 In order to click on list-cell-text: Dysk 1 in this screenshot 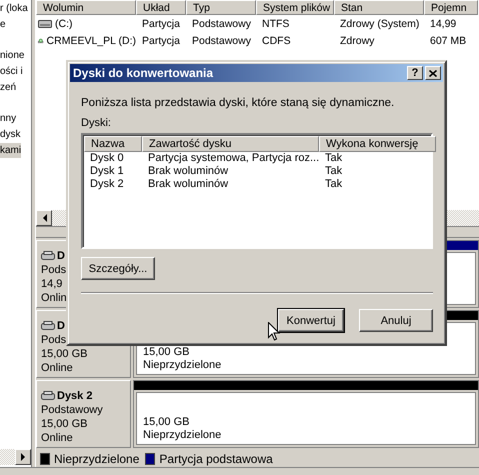, I will do `click(107, 171)`.